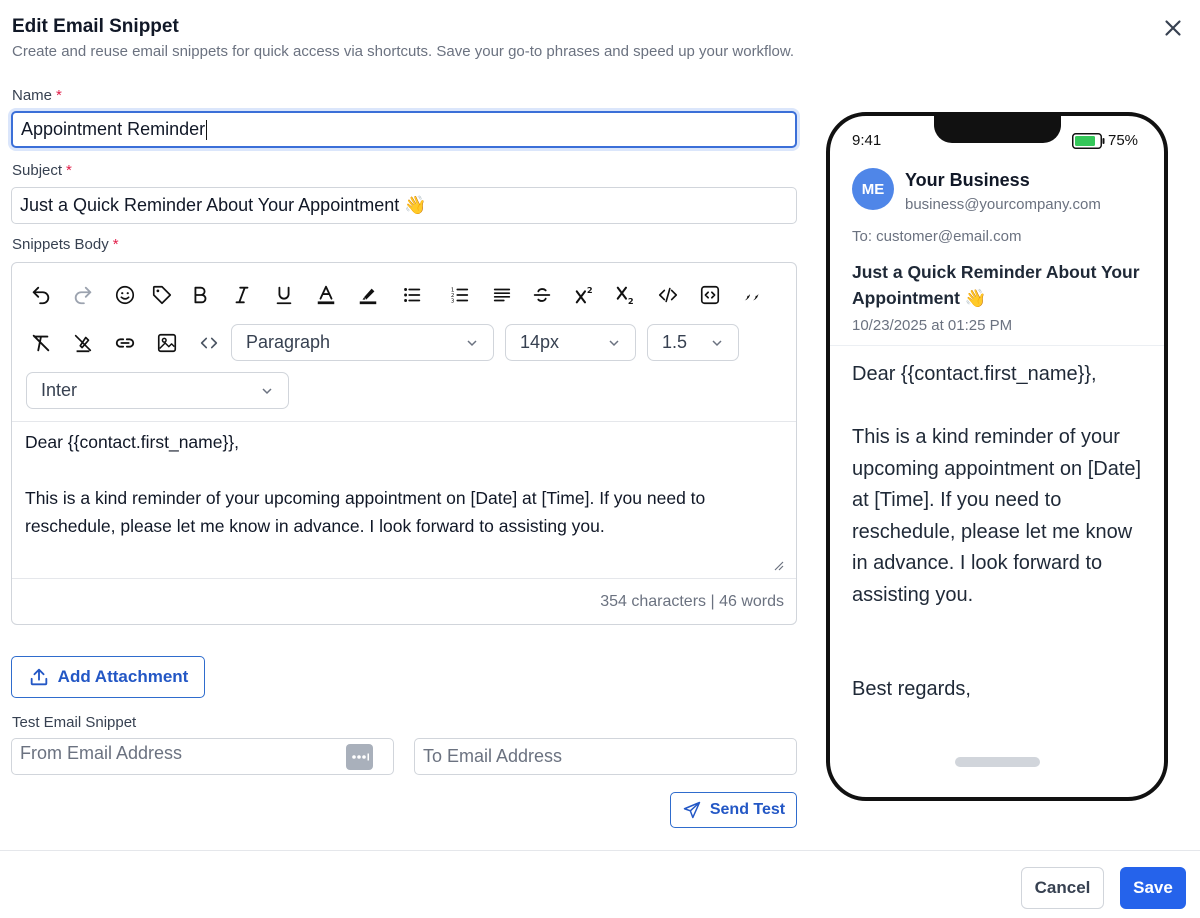 This screenshot has width=1200, height=918. Describe the element at coordinates (288, 342) in the screenshot. I see `block-format-value: Paragraph` at that location.